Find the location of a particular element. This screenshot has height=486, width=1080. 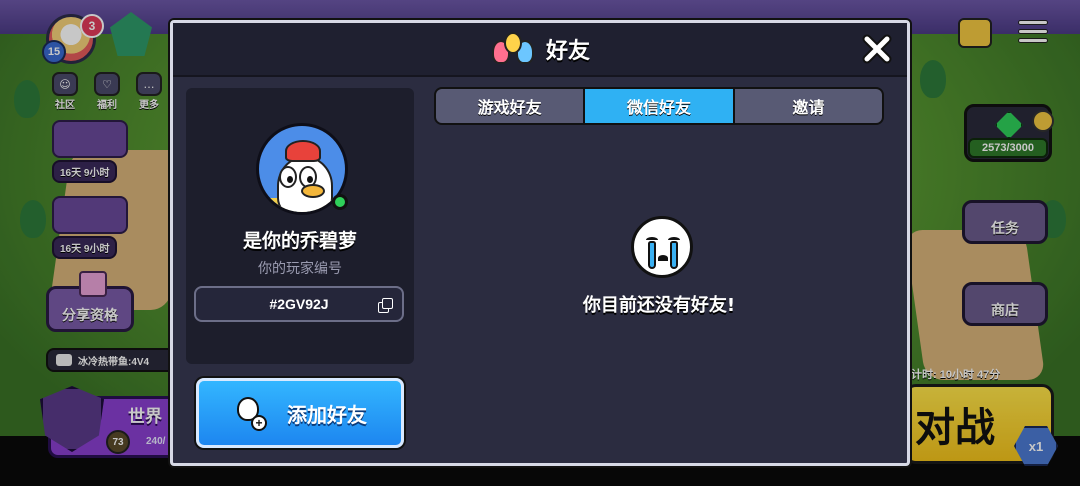

player-name: 是你的乔碧萝 is located at coordinates (299, 241).